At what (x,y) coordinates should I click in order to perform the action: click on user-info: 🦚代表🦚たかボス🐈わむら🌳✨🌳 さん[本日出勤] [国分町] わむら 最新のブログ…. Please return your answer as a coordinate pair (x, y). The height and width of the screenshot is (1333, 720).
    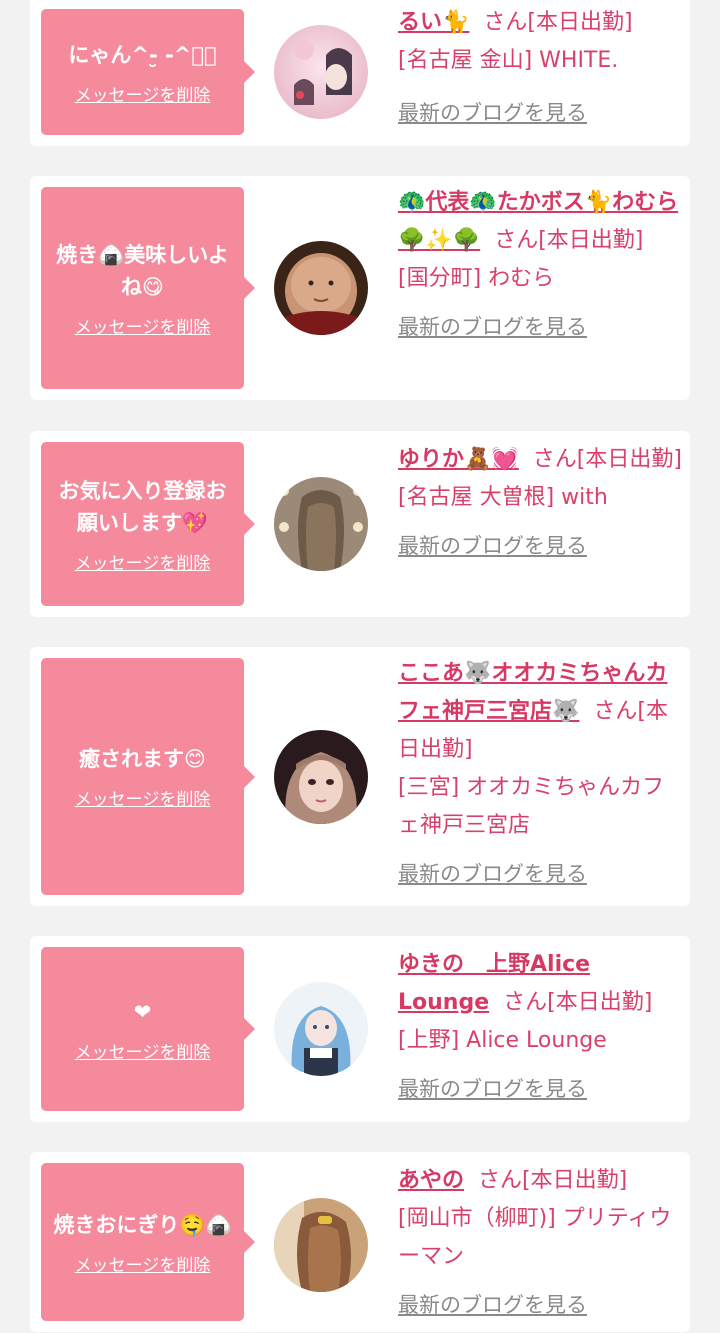
    Looking at the image, I should click on (542, 265).